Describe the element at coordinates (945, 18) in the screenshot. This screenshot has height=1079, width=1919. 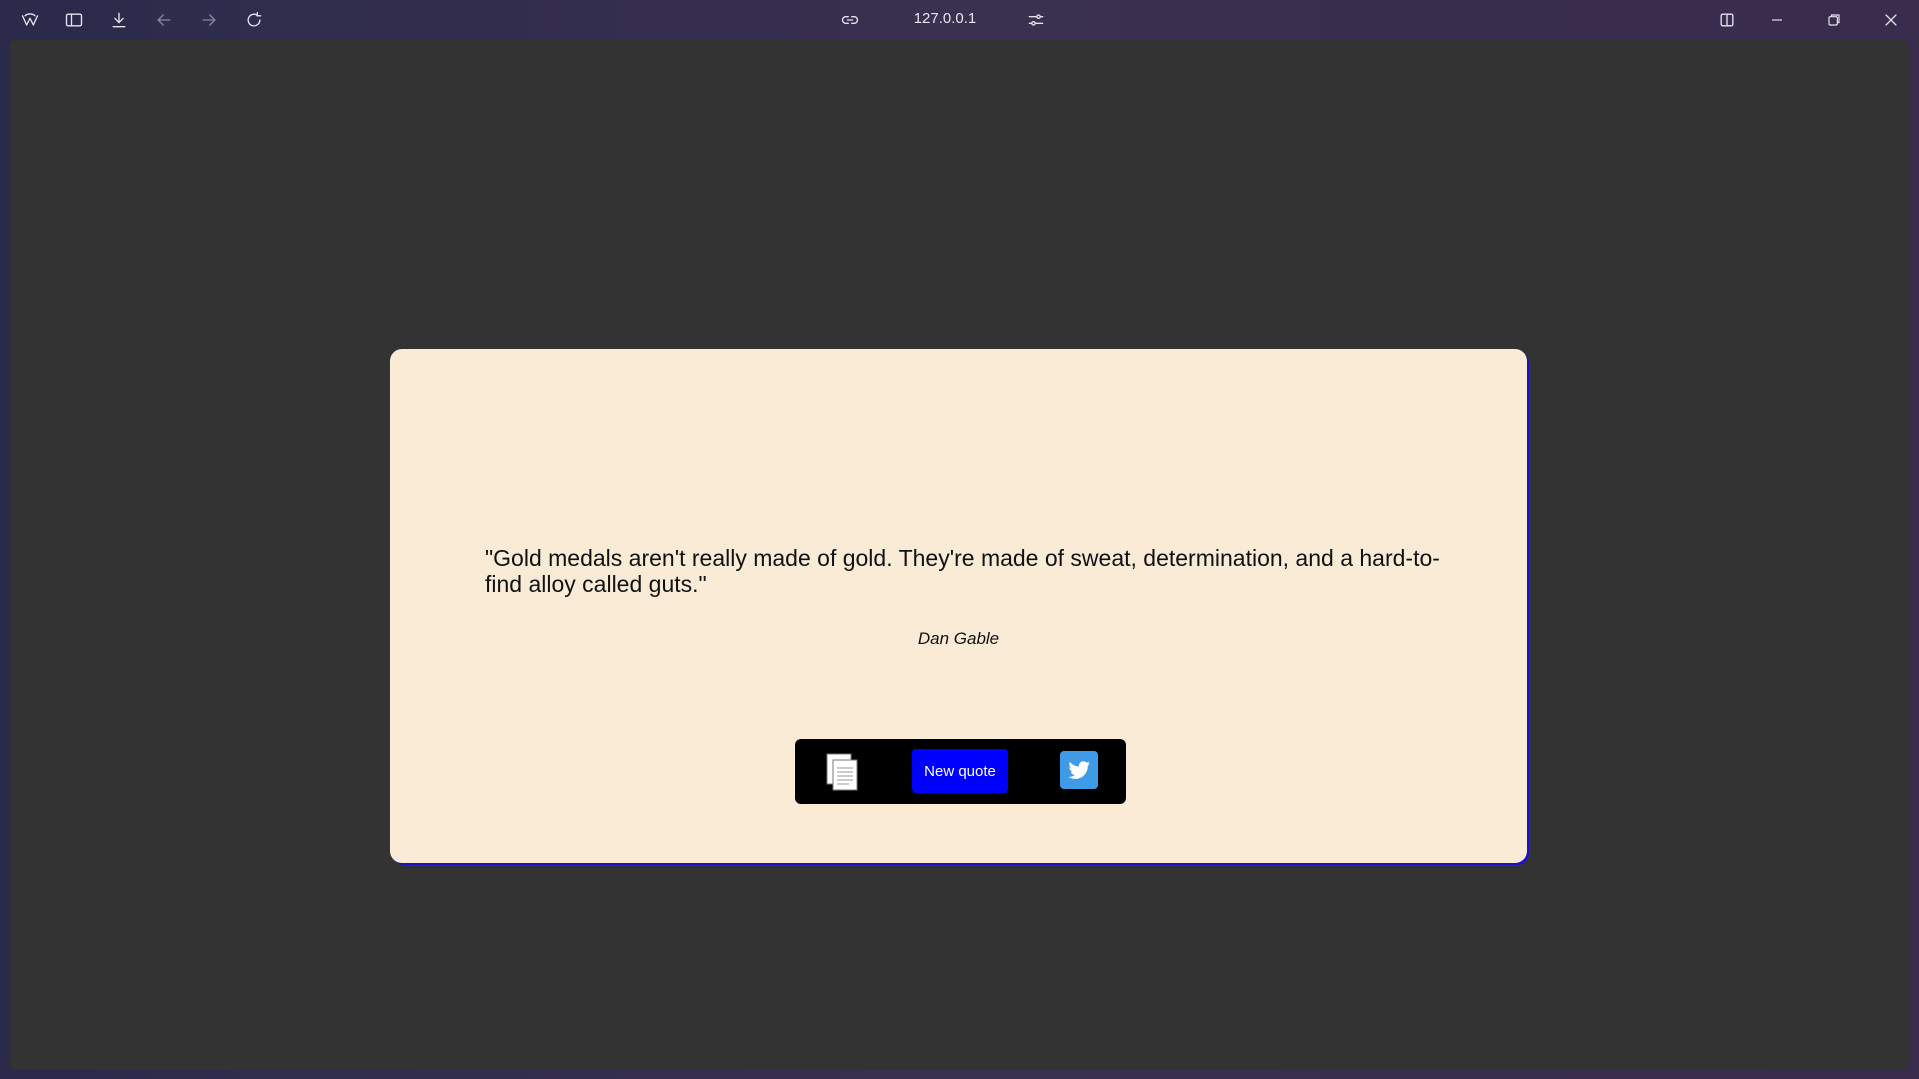
I see `url-display: 127.0.0.1` at that location.